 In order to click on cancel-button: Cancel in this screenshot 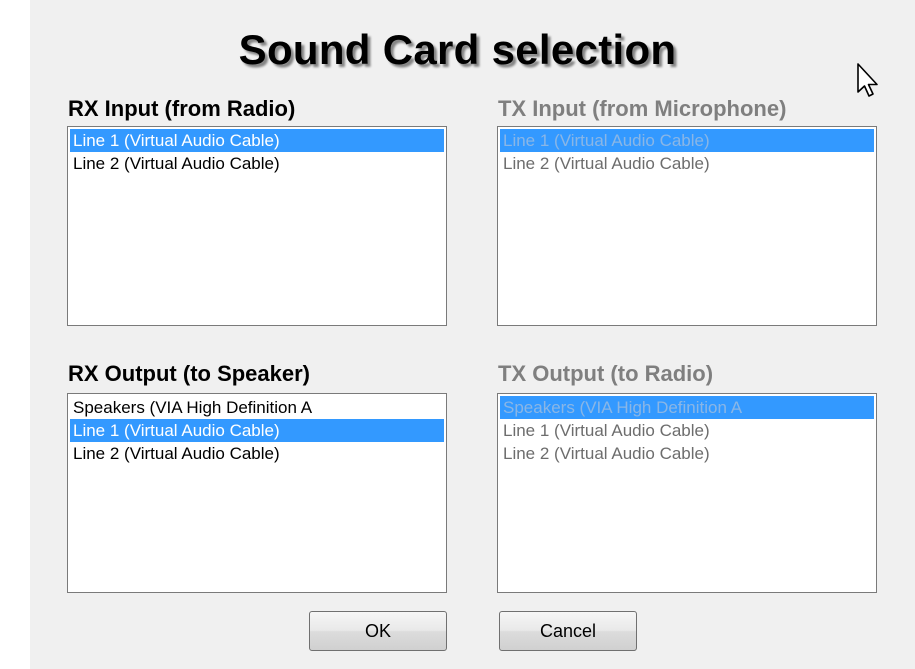, I will do `click(568, 631)`.